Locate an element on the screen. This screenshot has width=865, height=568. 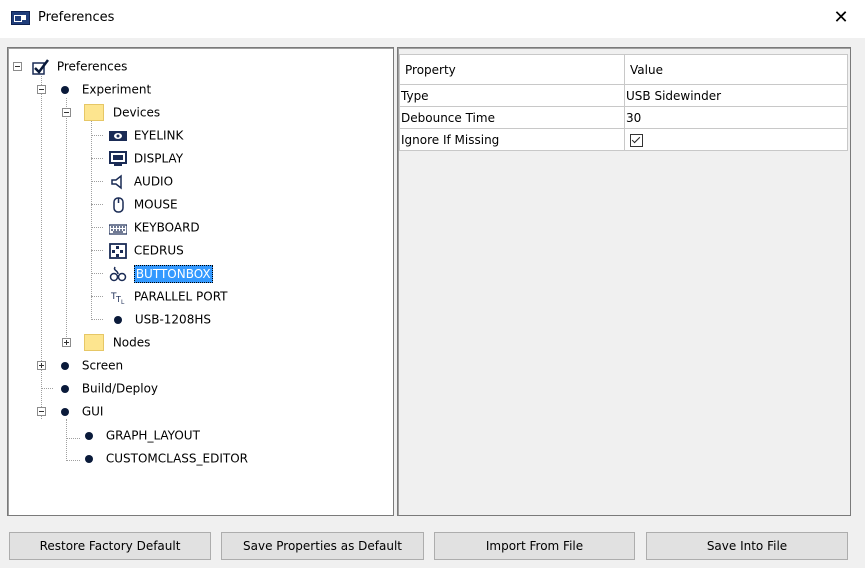
ignore-if-missing-checkbox is located at coordinates (636, 140).